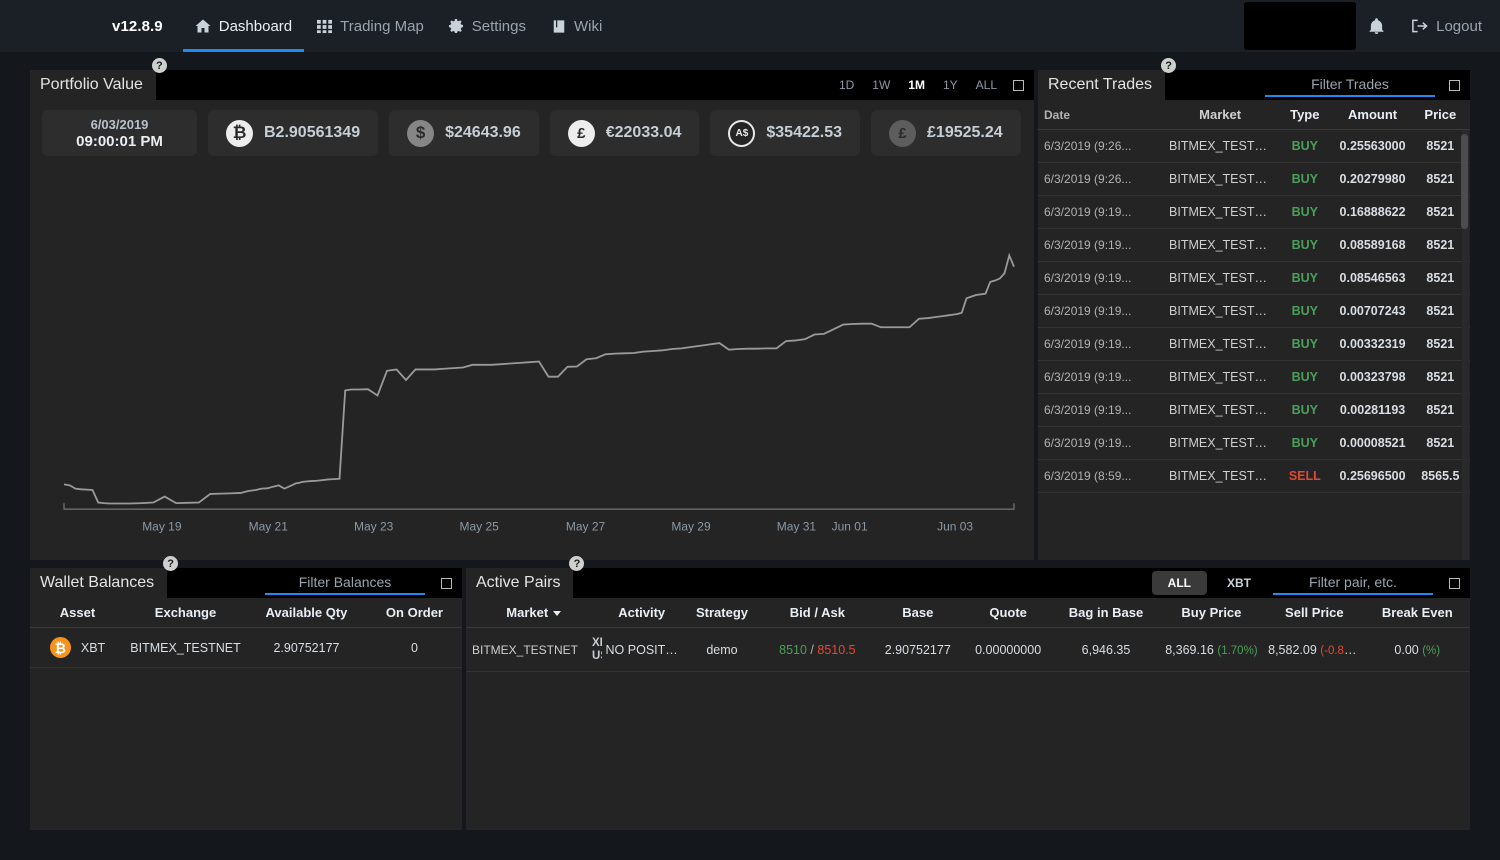 The image size is (1500, 860). What do you see at coordinates (1169, 65) in the screenshot?
I see `trades-help-icon: ?` at bounding box center [1169, 65].